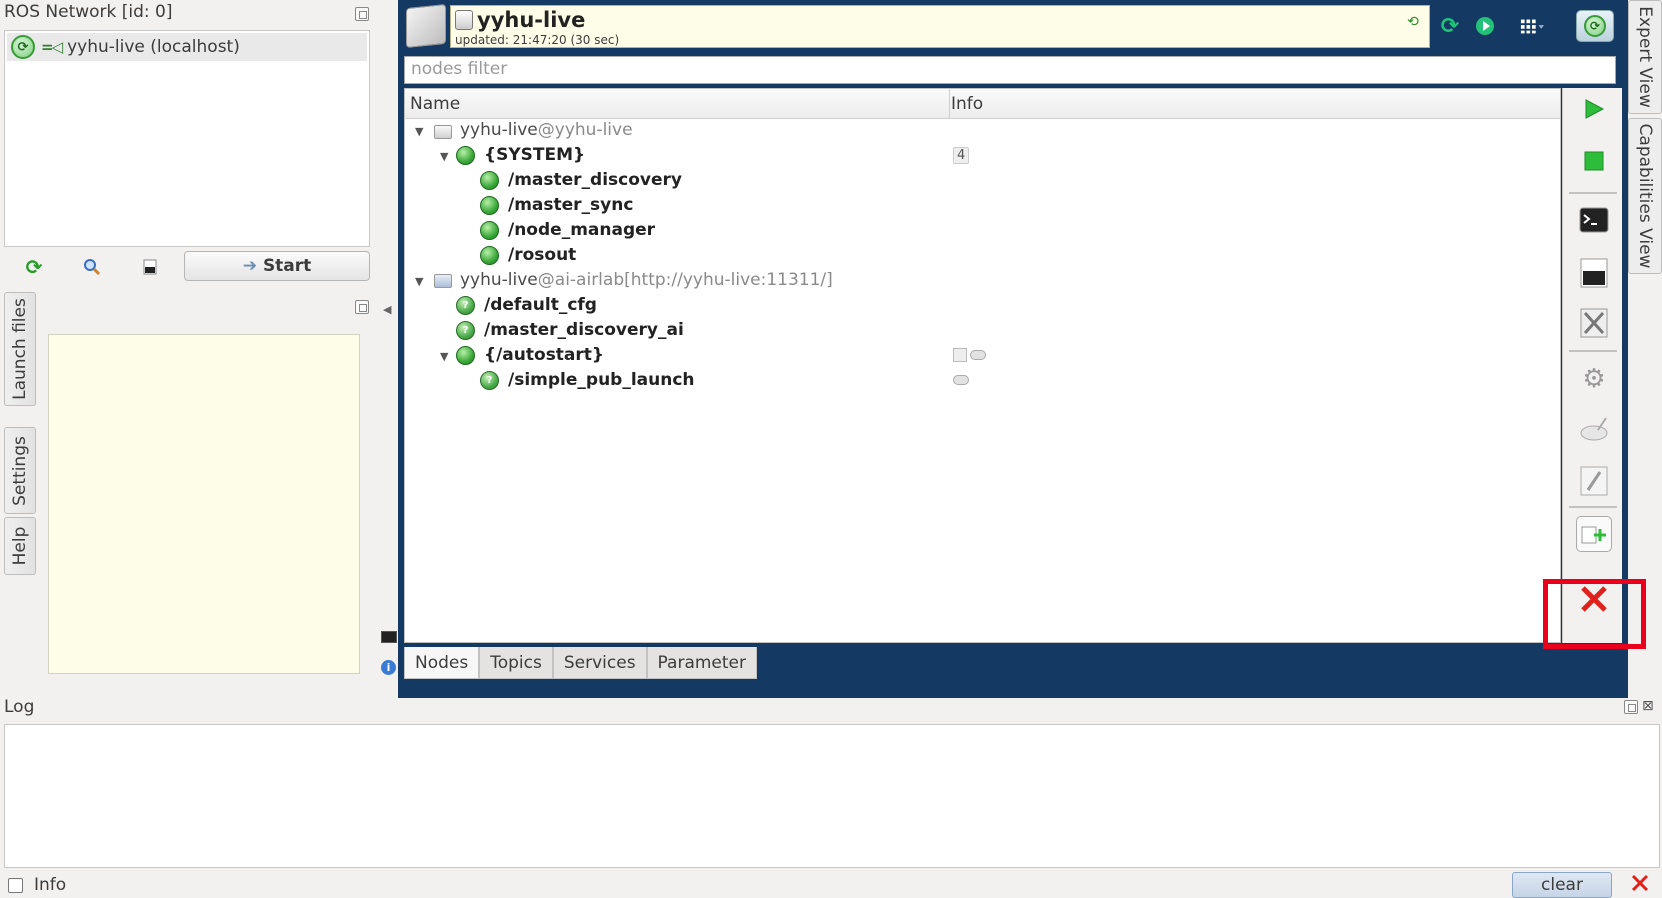  Describe the element at coordinates (531, 20) in the screenshot. I see `host-title: yyhu-live` at that location.